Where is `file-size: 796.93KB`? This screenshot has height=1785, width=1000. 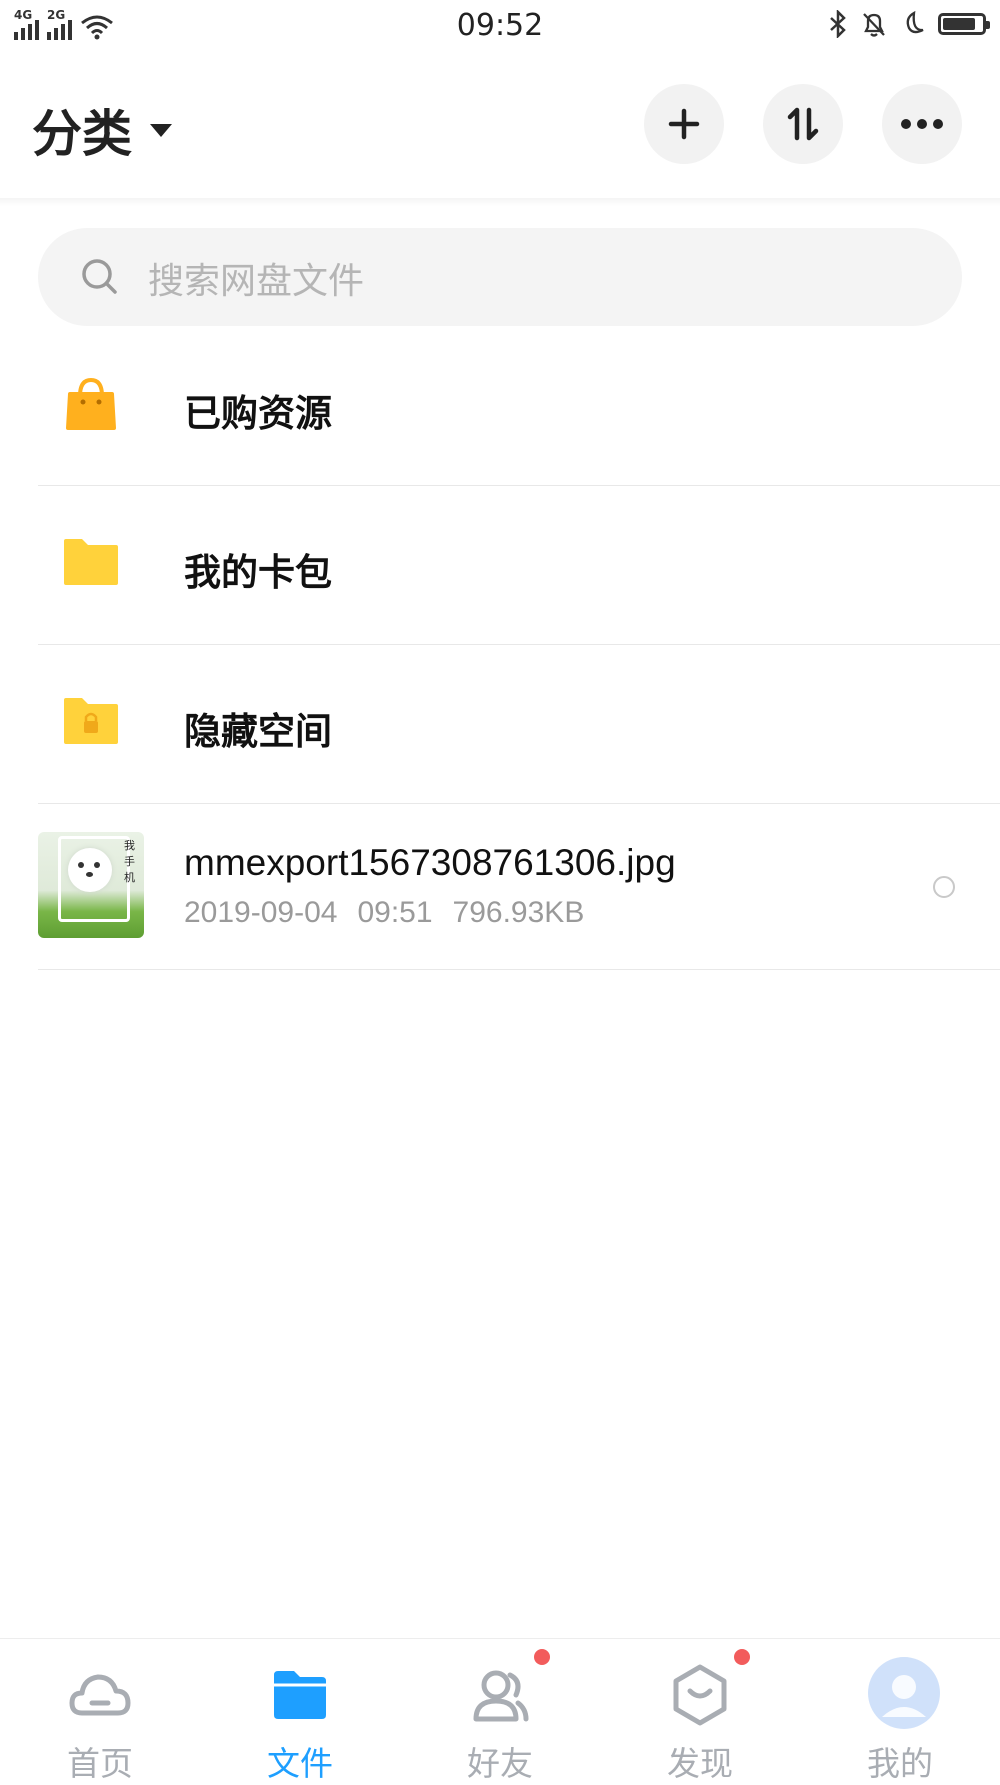
file-size: 796.93KB is located at coordinates (518, 912).